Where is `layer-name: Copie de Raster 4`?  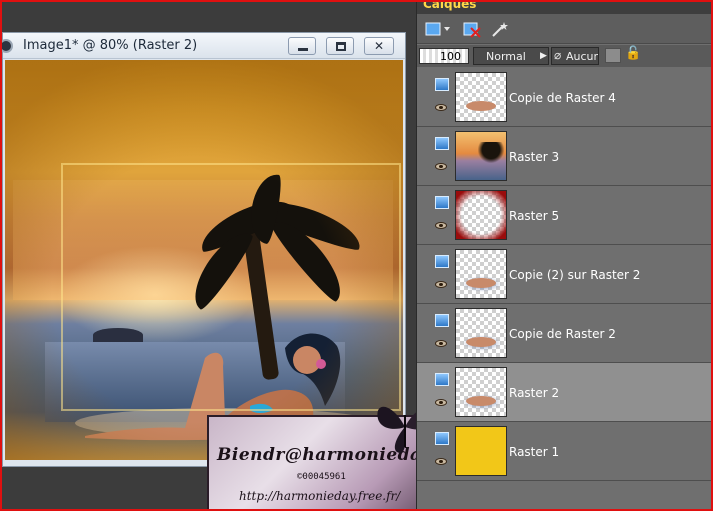
layer-name: Copie de Raster 4 is located at coordinates (562, 98).